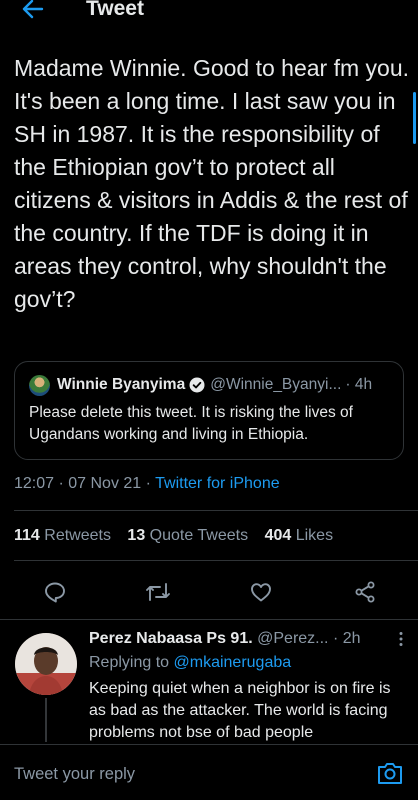 This screenshot has width=418, height=800. I want to click on scrollbar, so click(414, 118).